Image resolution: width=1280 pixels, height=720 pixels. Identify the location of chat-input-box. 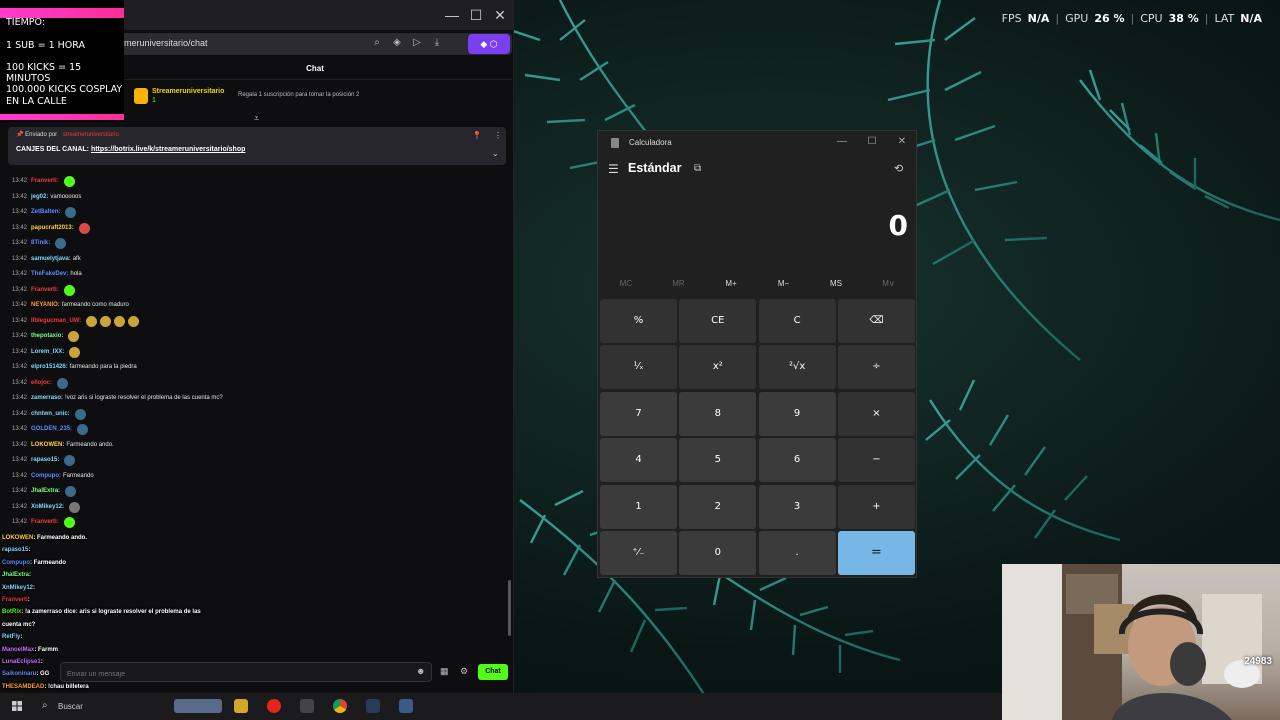
(246, 673).